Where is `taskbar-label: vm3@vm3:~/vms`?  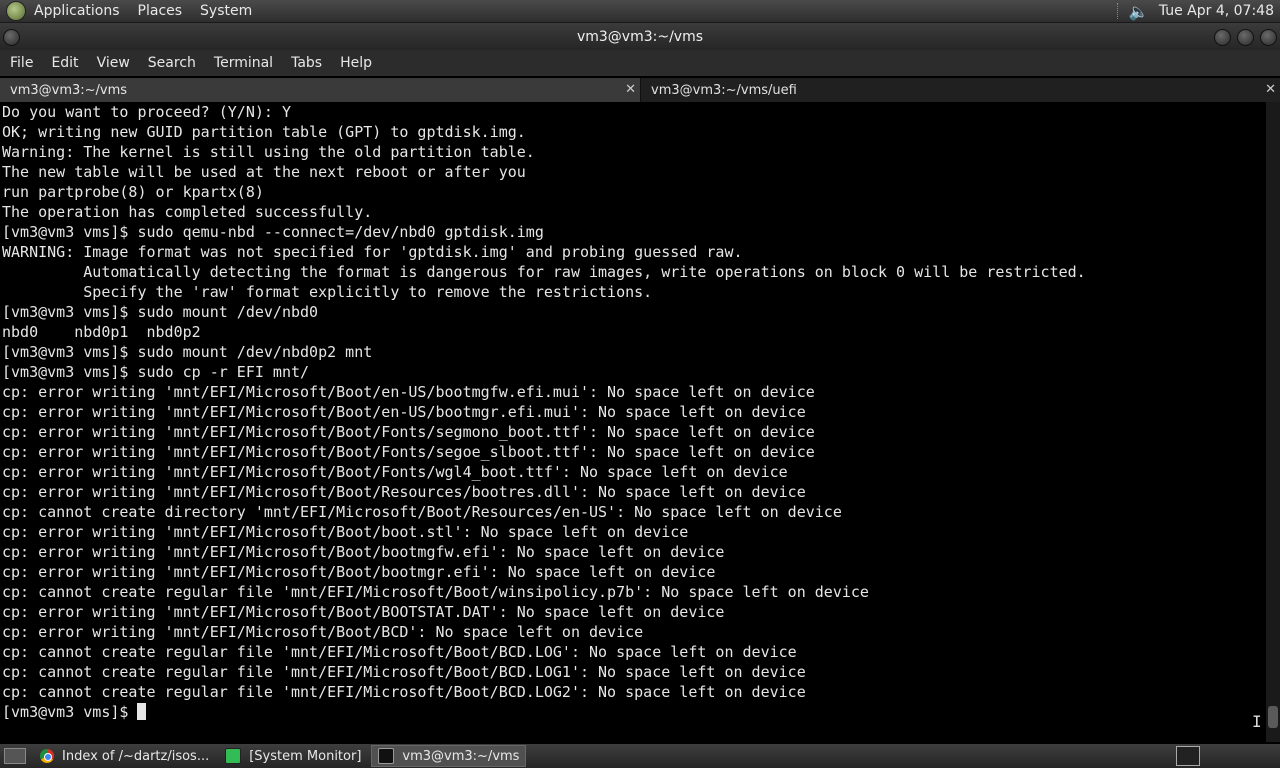 taskbar-label: vm3@vm3:~/vms is located at coordinates (461, 756).